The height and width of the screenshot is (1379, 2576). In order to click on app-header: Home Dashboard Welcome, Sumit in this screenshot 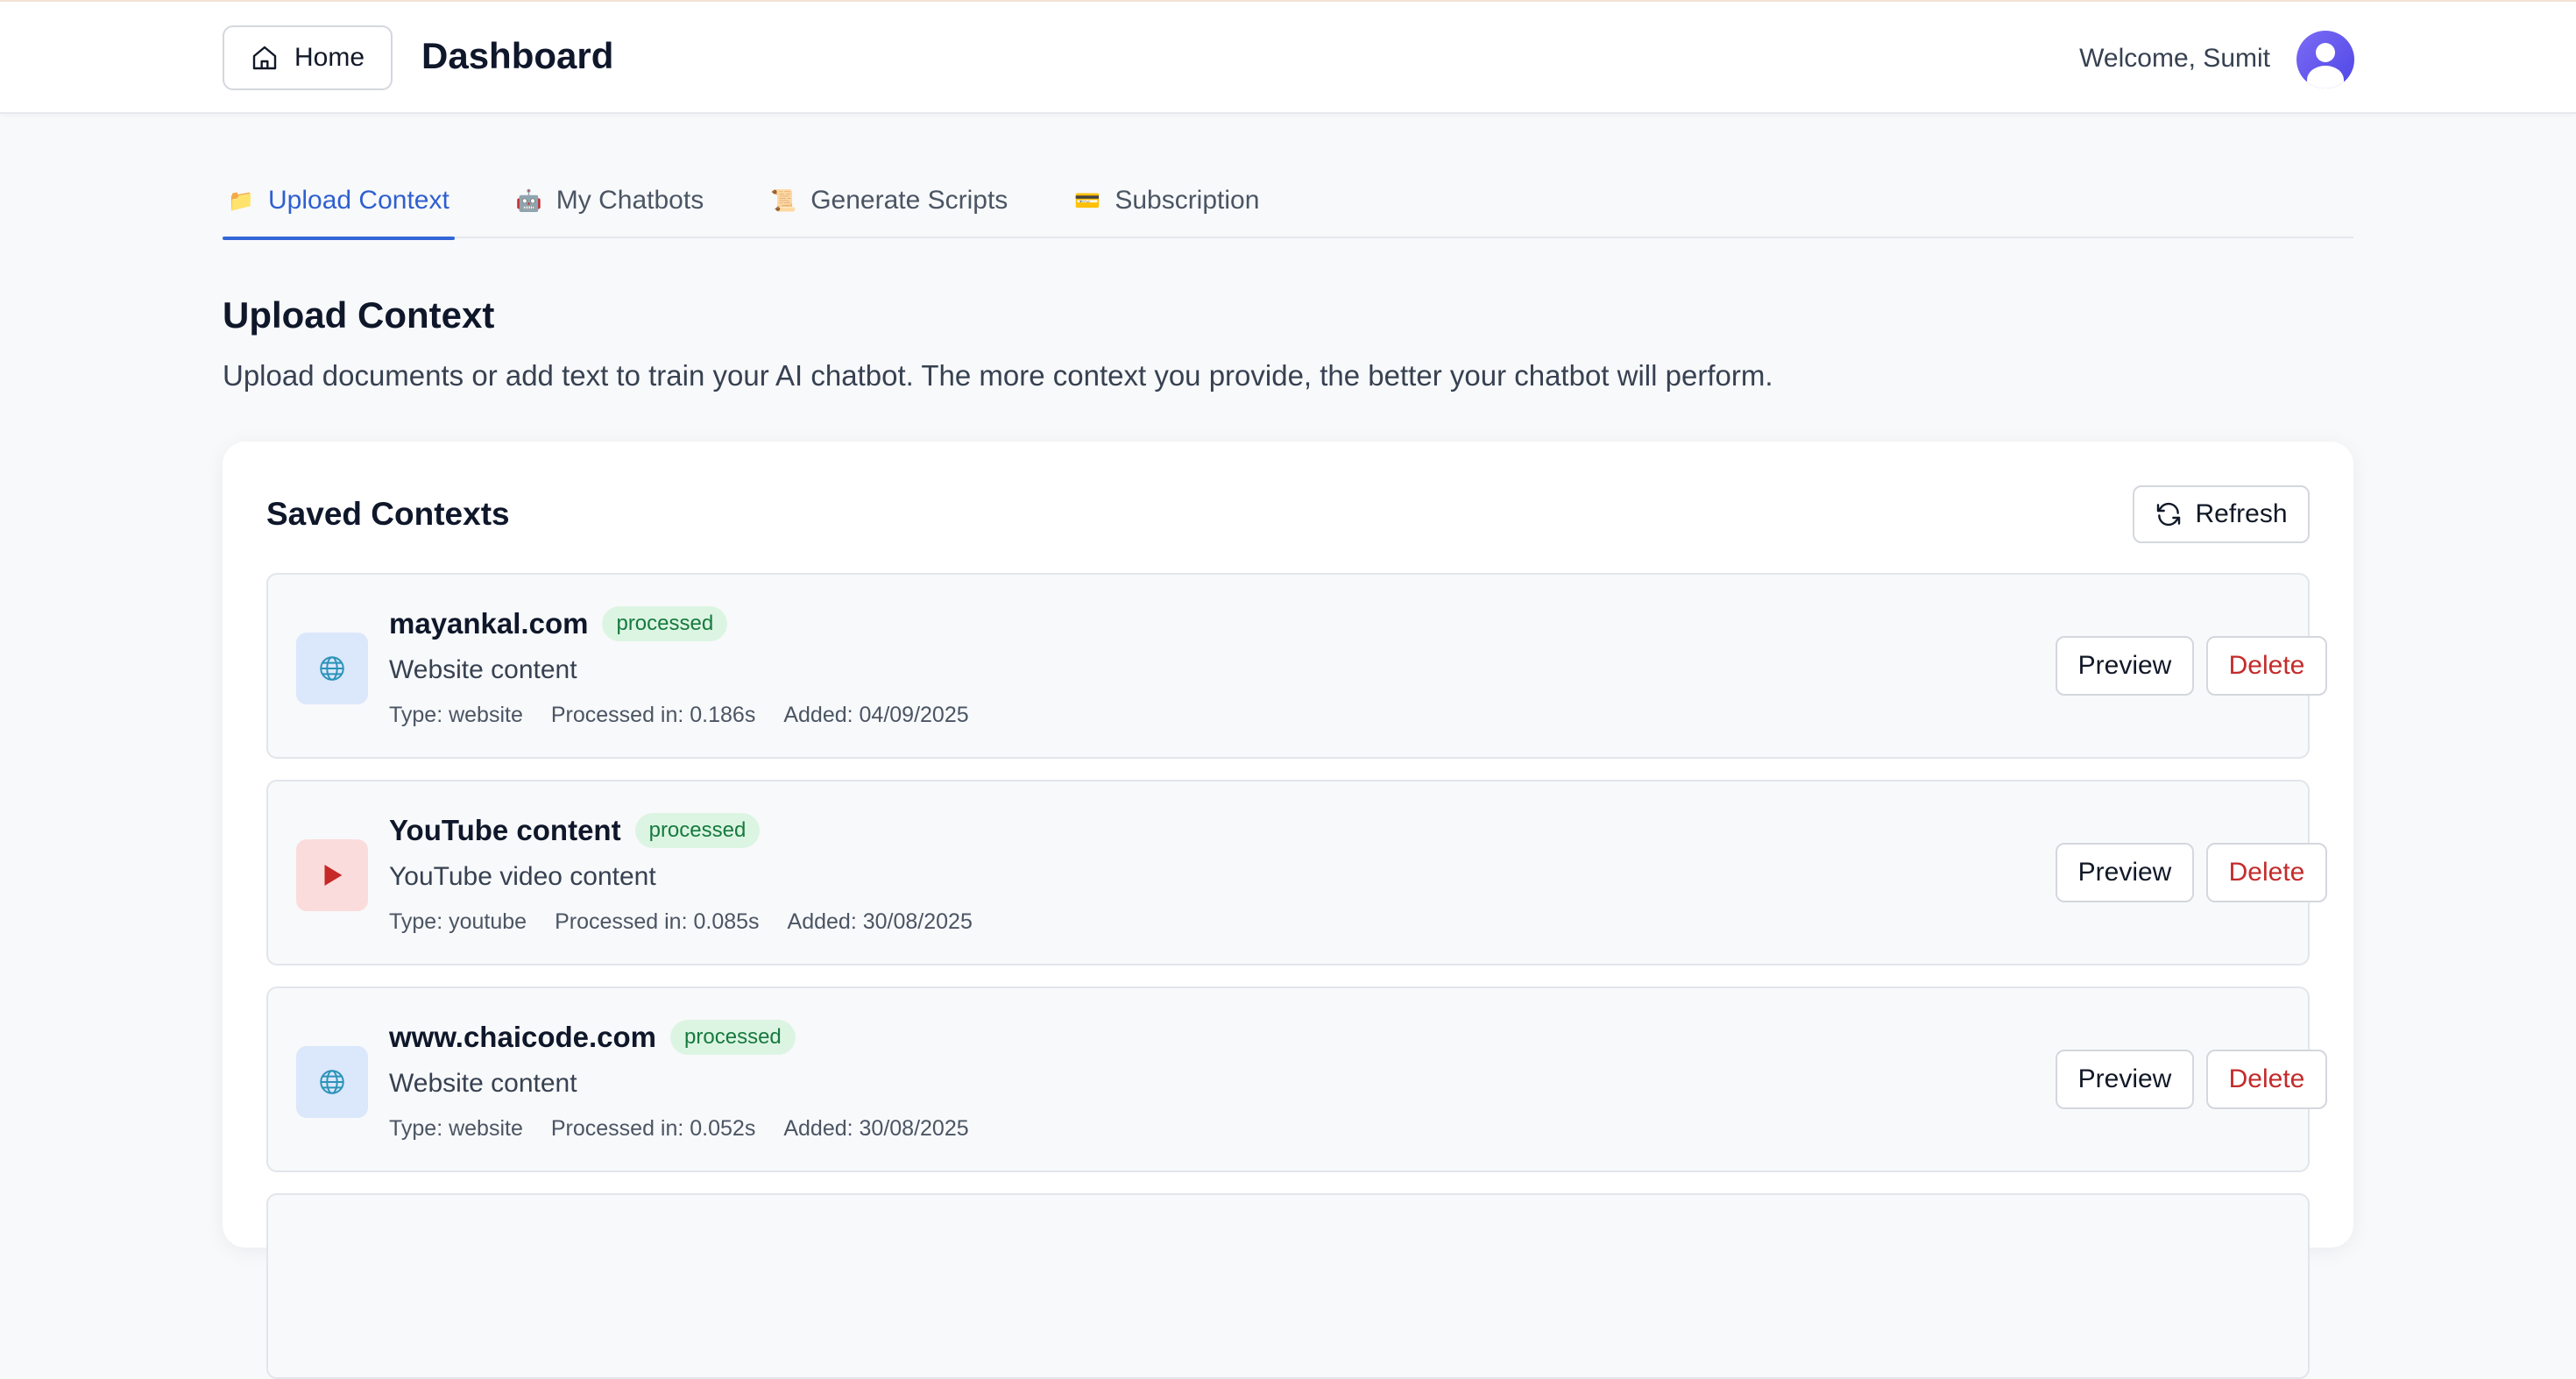, I will do `click(1288, 58)`.